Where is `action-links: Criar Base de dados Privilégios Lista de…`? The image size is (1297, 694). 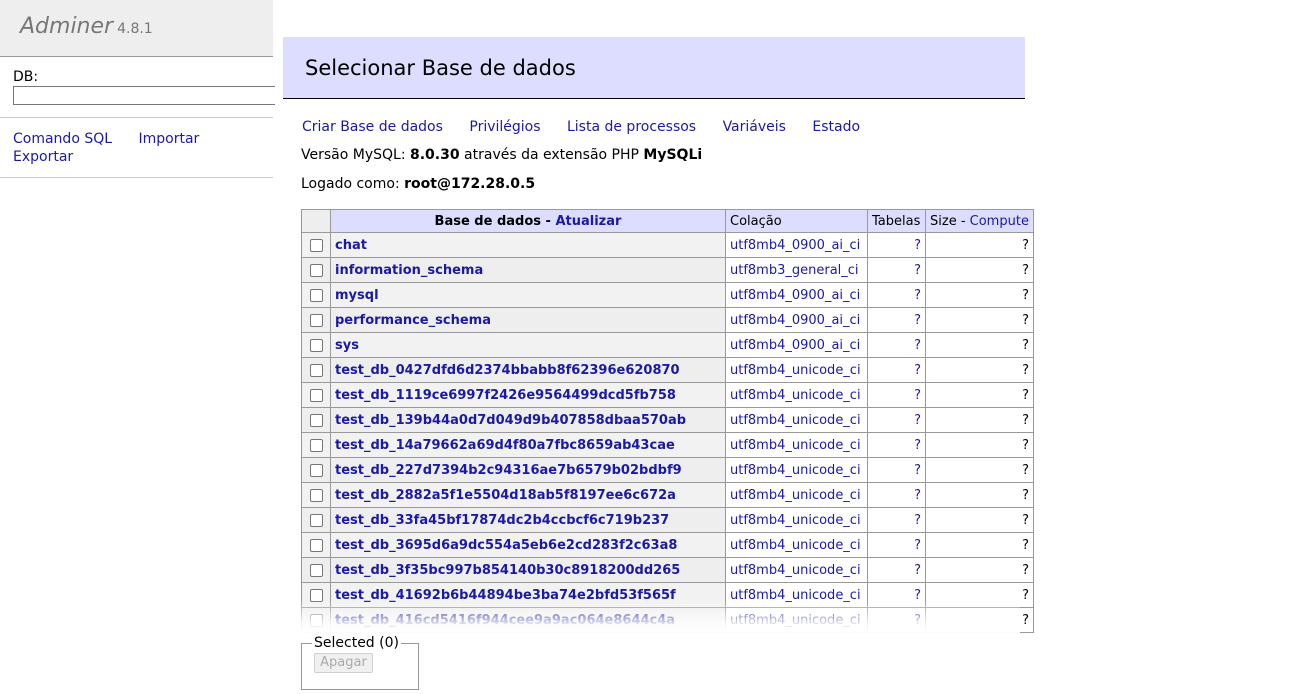 action-links: Criar Base de dados Privilégios Lista de… is located at coordinates (663, 127).